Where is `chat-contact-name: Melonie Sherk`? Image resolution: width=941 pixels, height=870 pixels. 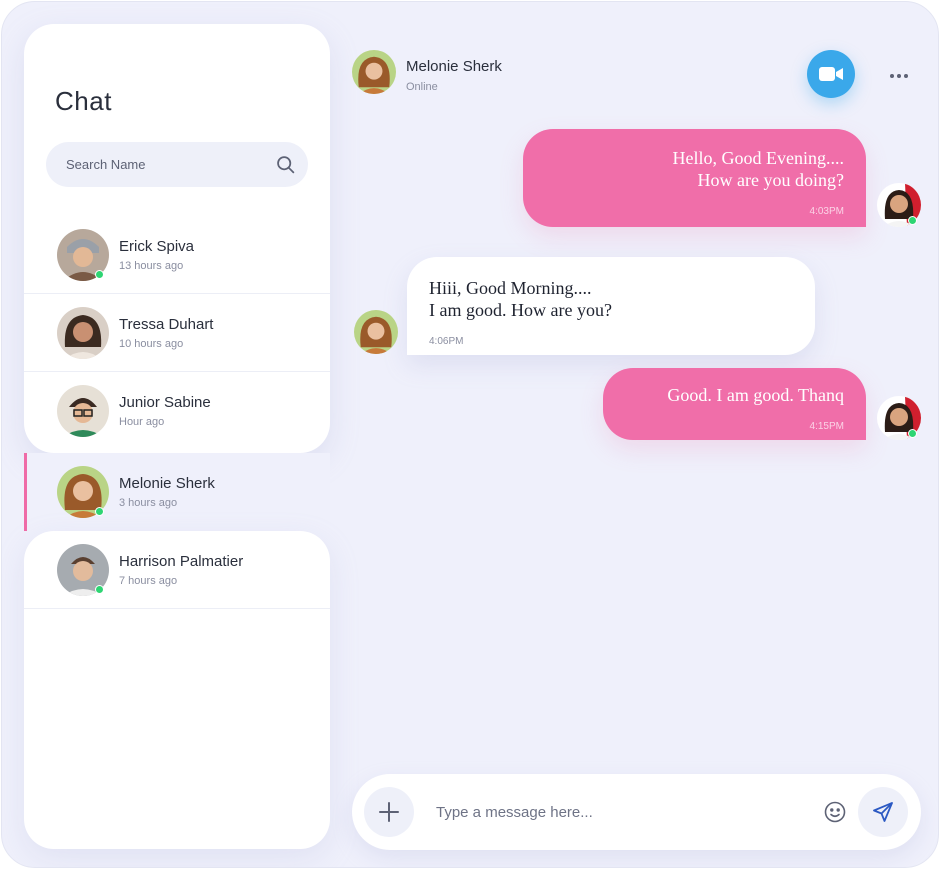 chat-contact-name: Melonie Sherk is located at coordinates (454, 66).